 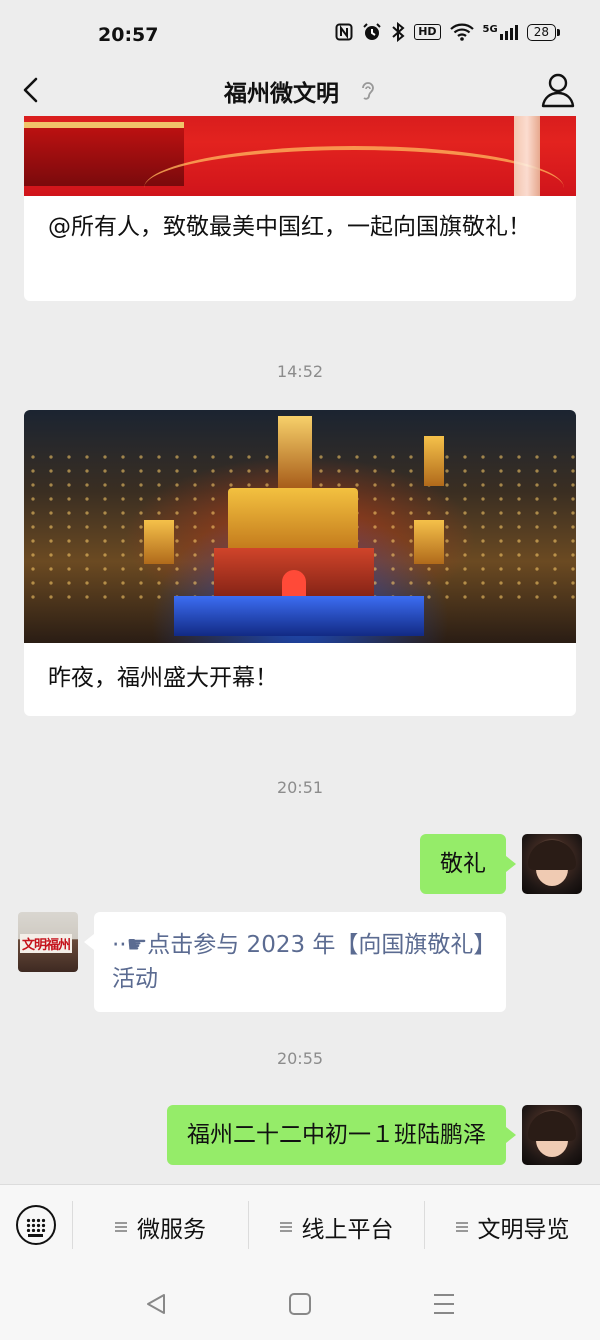 What do you see at coordinates (289, 227) in the screenshot?
I see `article-card-1-title: @所有人，致敬最美中国红，一起向国旗敬礼！` at bounding box center [289, 227].